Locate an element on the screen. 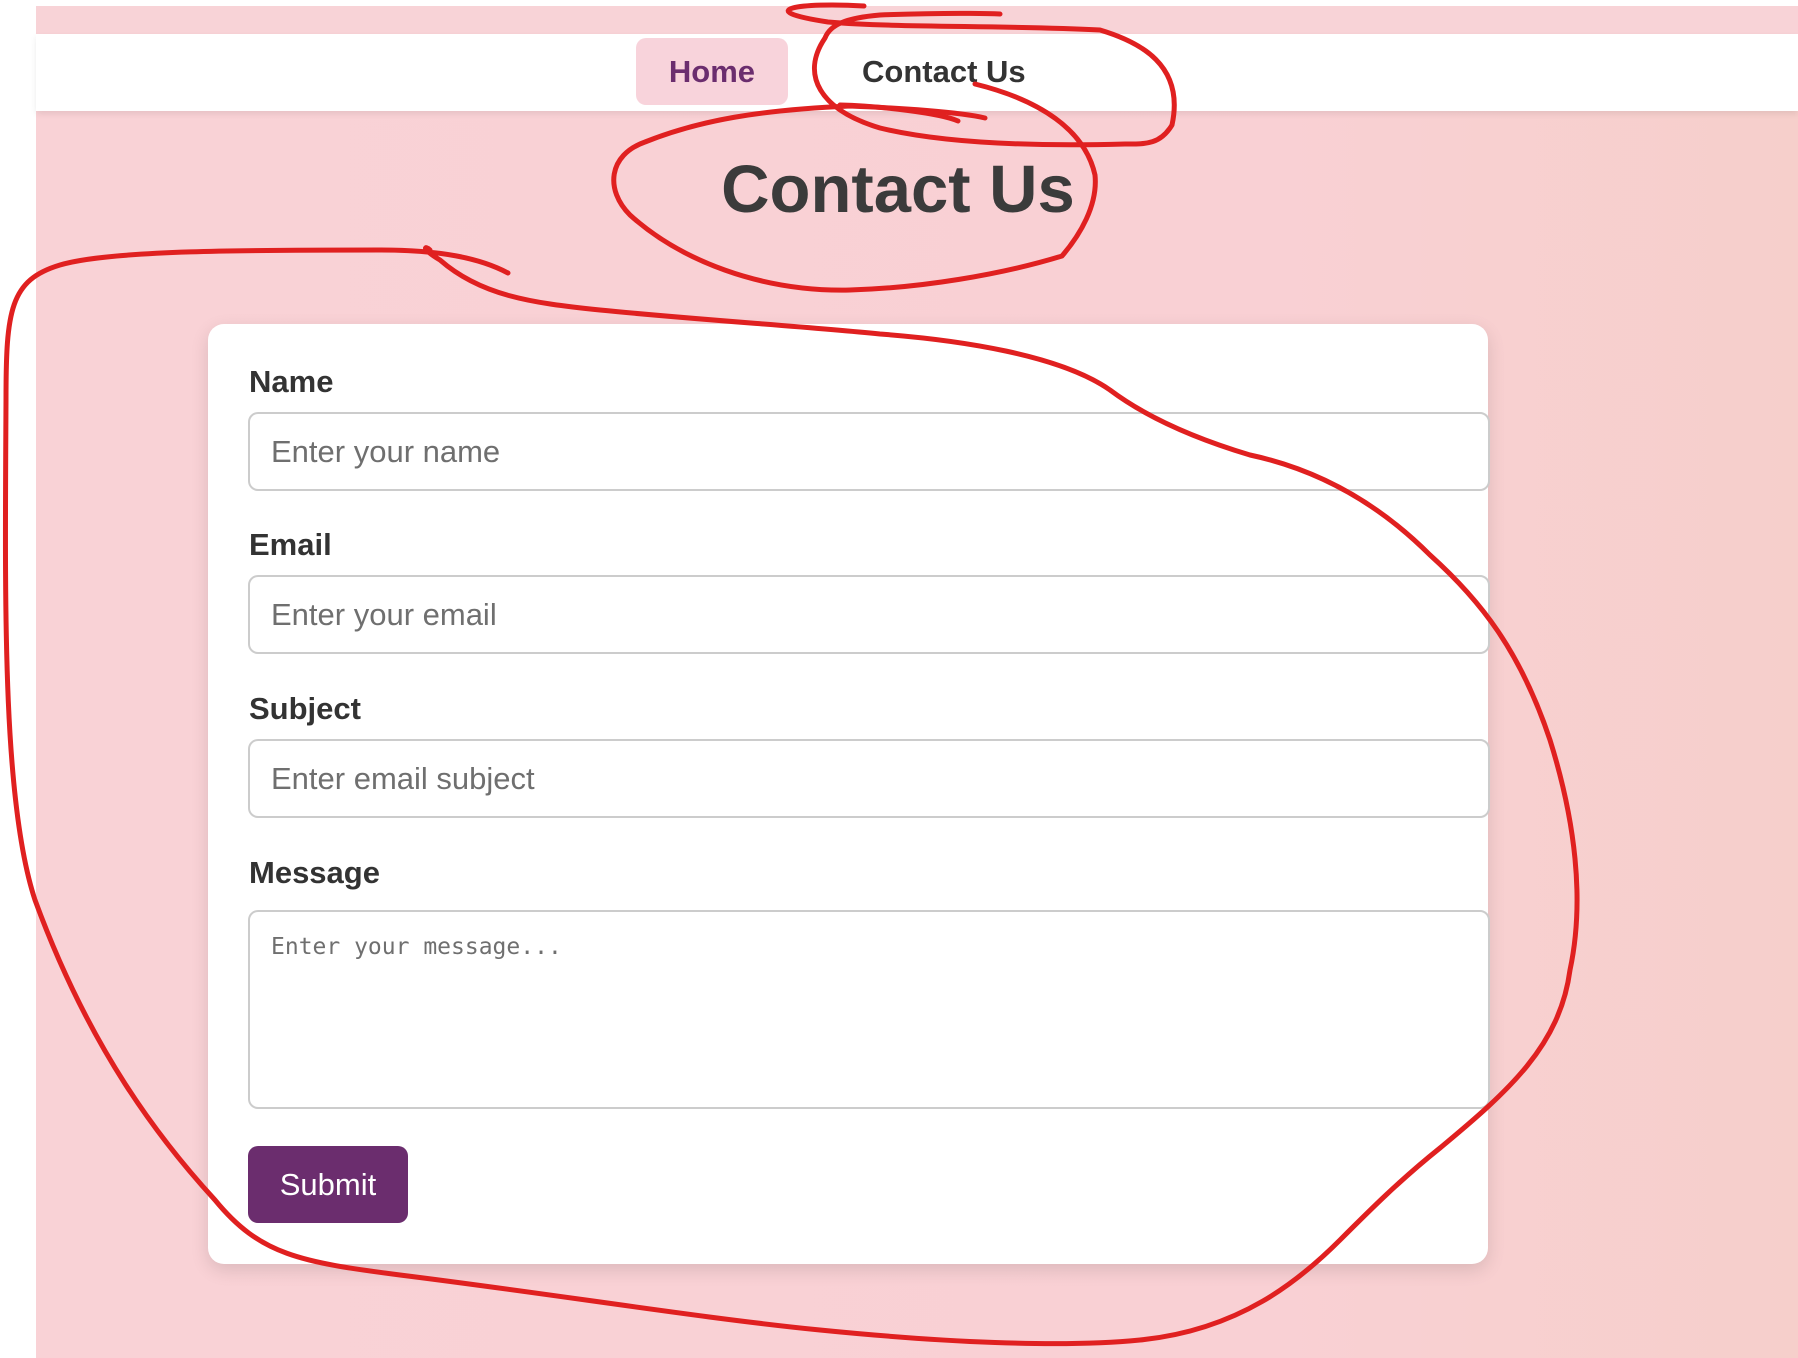  email-input is located at coordinates (869, 614).